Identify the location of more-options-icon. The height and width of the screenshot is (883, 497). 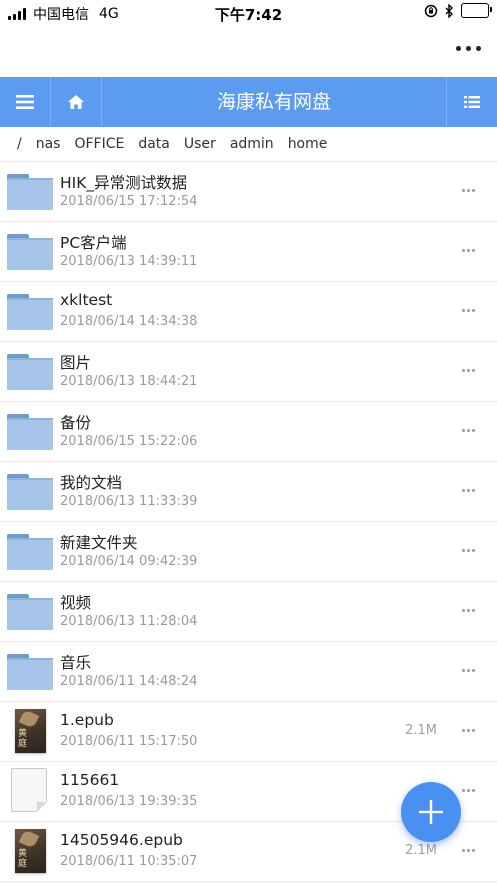
(468, 48).